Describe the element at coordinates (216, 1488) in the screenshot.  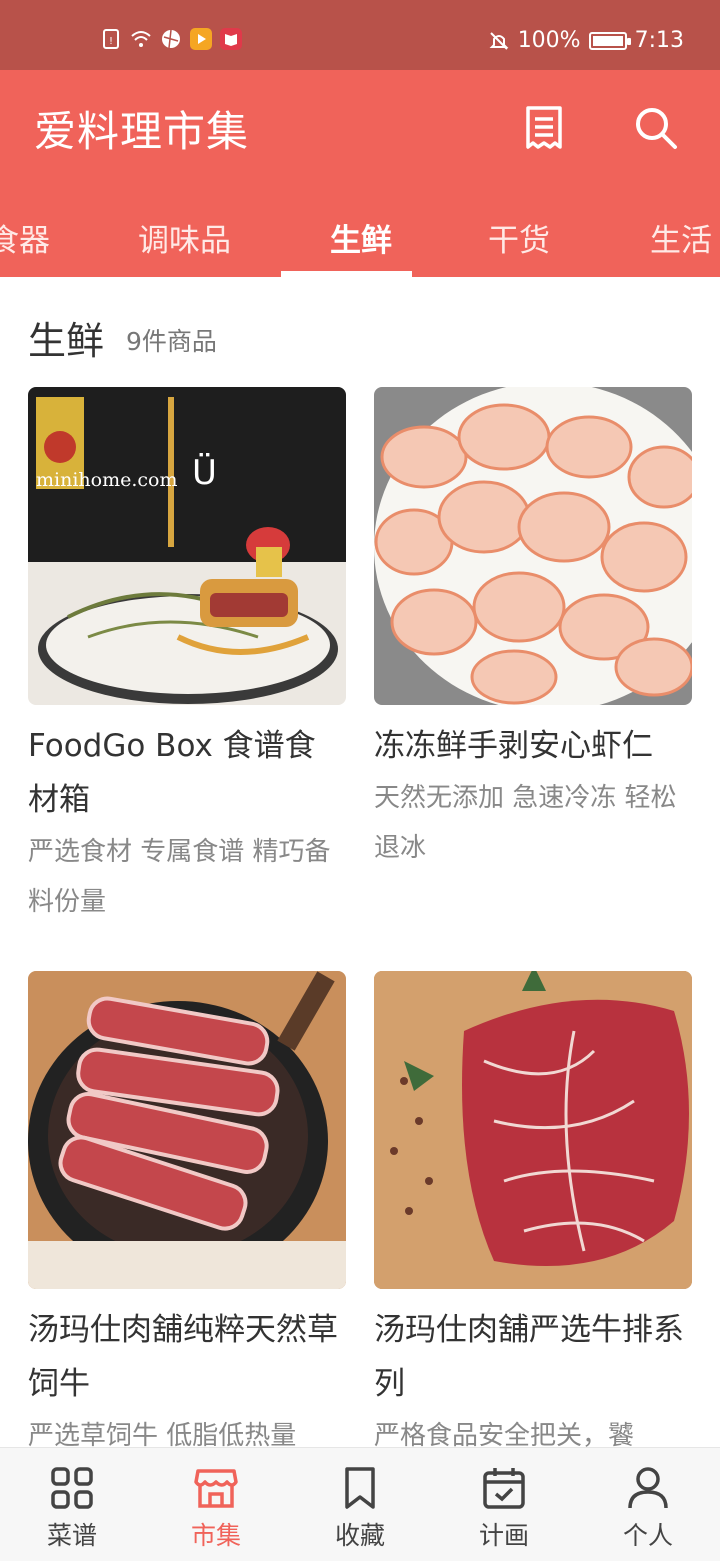
I see `shop-icon` at that location.